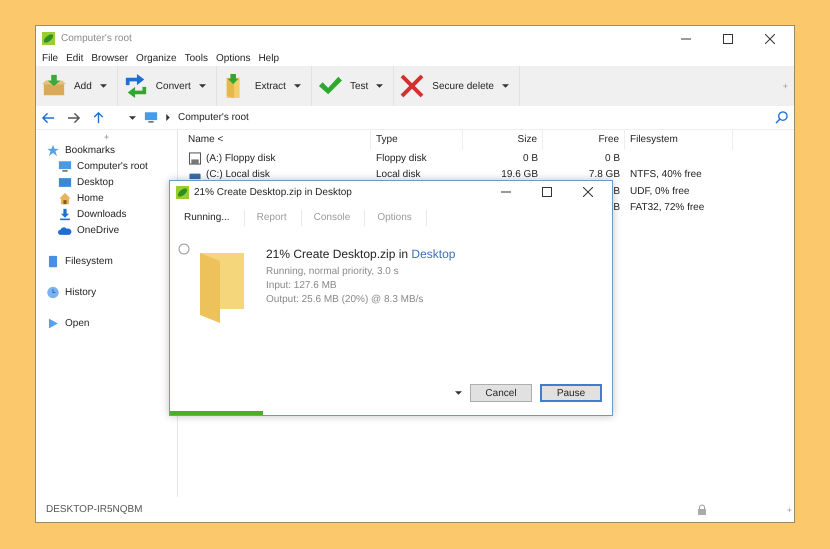 The height and width of the screenshot is (549, 830). What do you see at coordinates (241, 158) in the screenshot?
I see `table-cell: (A:) Floppy disk` at bounding box center [241, 158].